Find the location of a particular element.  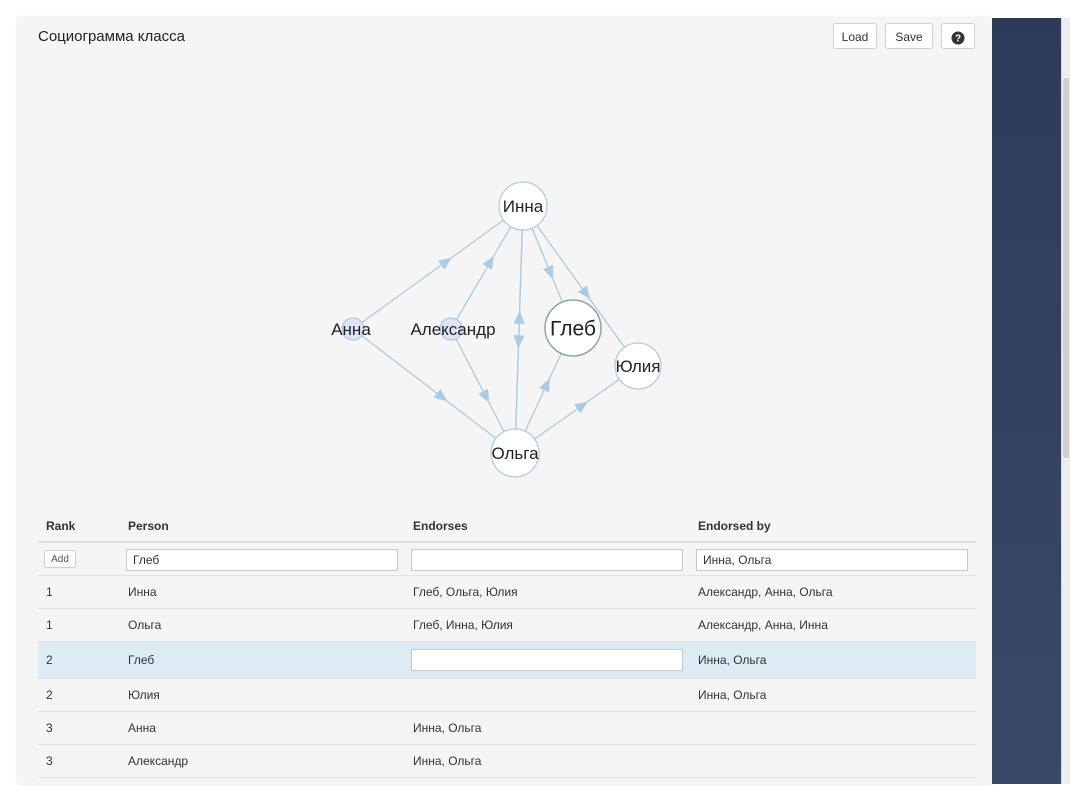

node-label-aleksandr: Александр is located at coordinates (452, 329).